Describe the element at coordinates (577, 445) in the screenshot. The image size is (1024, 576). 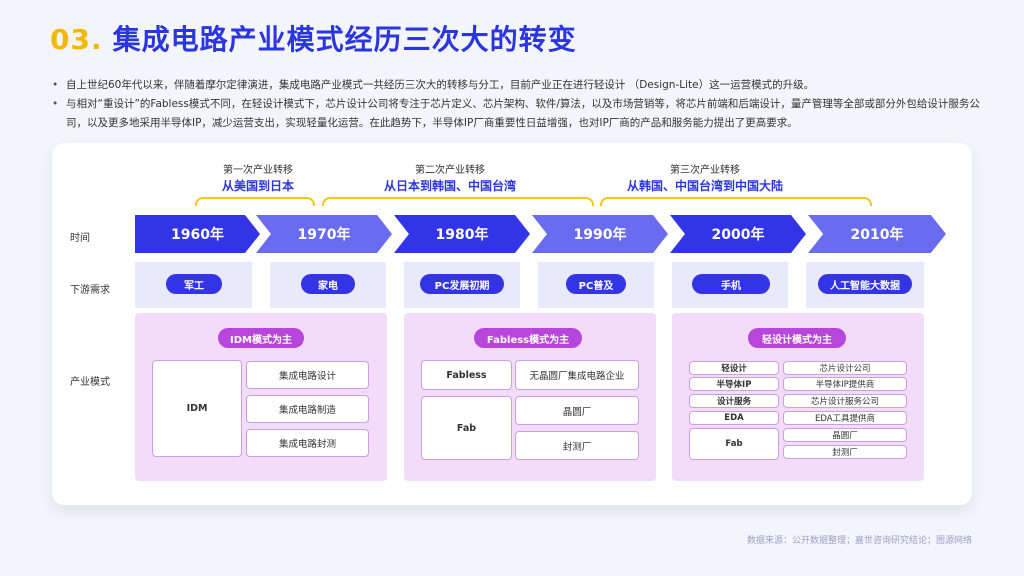
I see `fab-item: 封测厂` at that location.